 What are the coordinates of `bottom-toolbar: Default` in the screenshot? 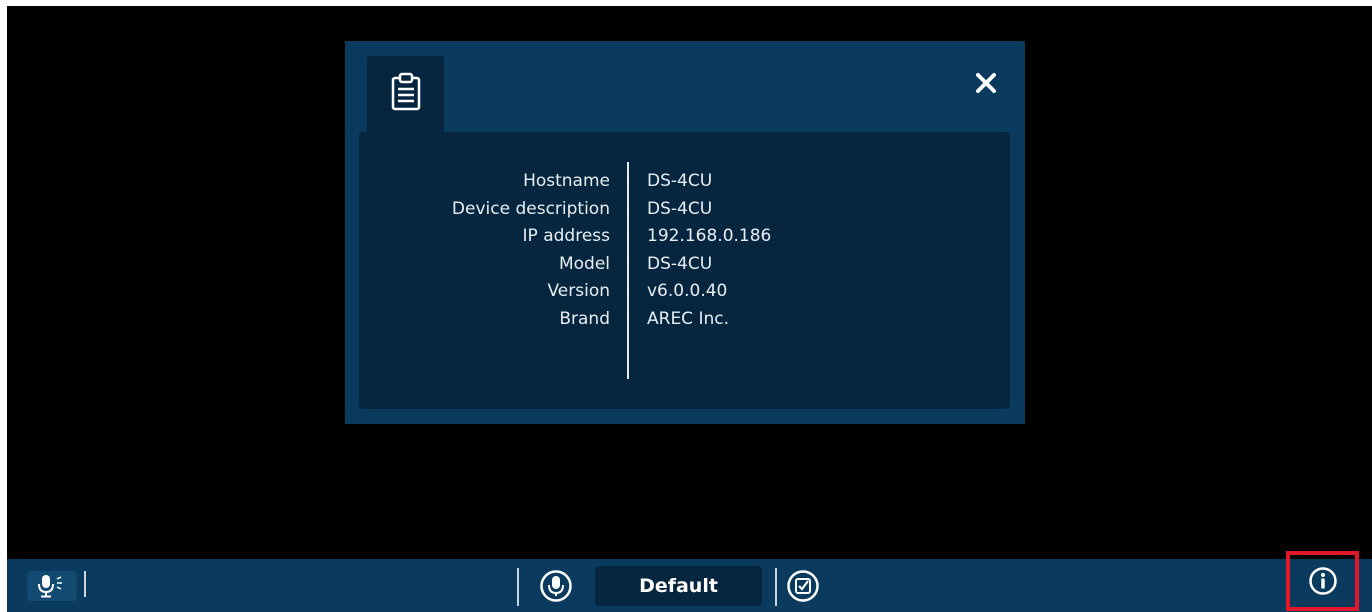 It's located at (689, 581).